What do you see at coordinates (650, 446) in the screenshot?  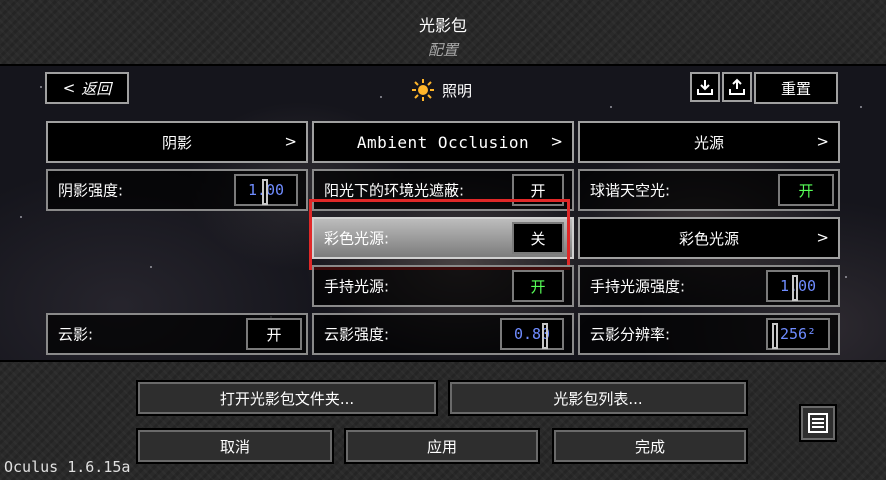 I see `done-button: 完成` at bounding box center [650, 446].